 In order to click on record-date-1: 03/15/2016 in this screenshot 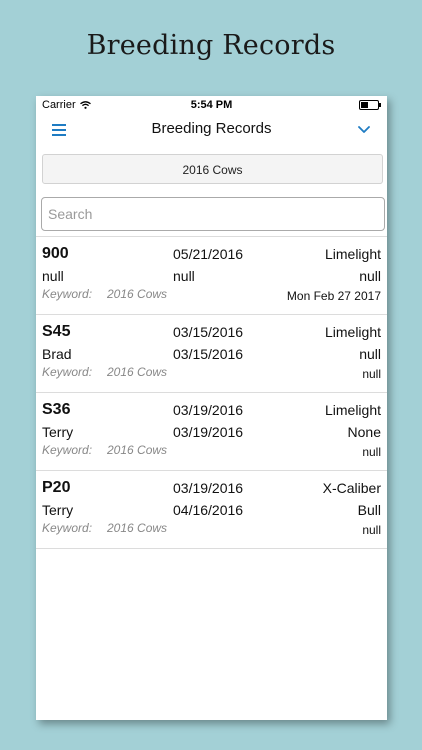, I will do `click(208, 332)`.